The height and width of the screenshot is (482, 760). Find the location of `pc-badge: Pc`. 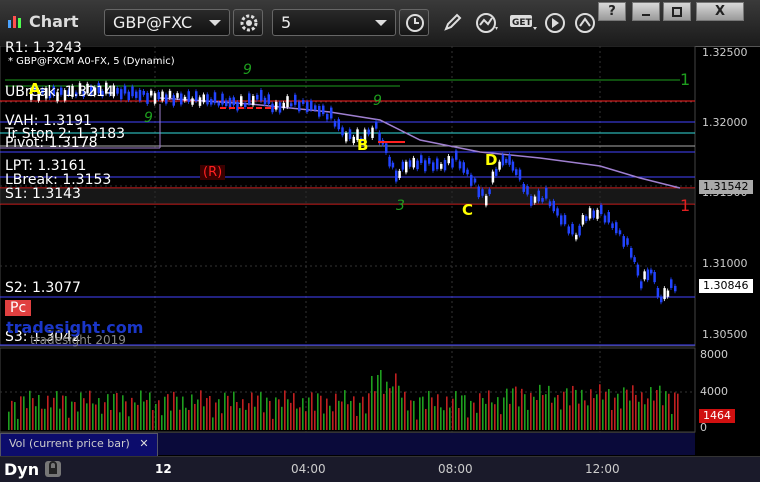

pc-badge: Pc is located at coordinates (18, 308).